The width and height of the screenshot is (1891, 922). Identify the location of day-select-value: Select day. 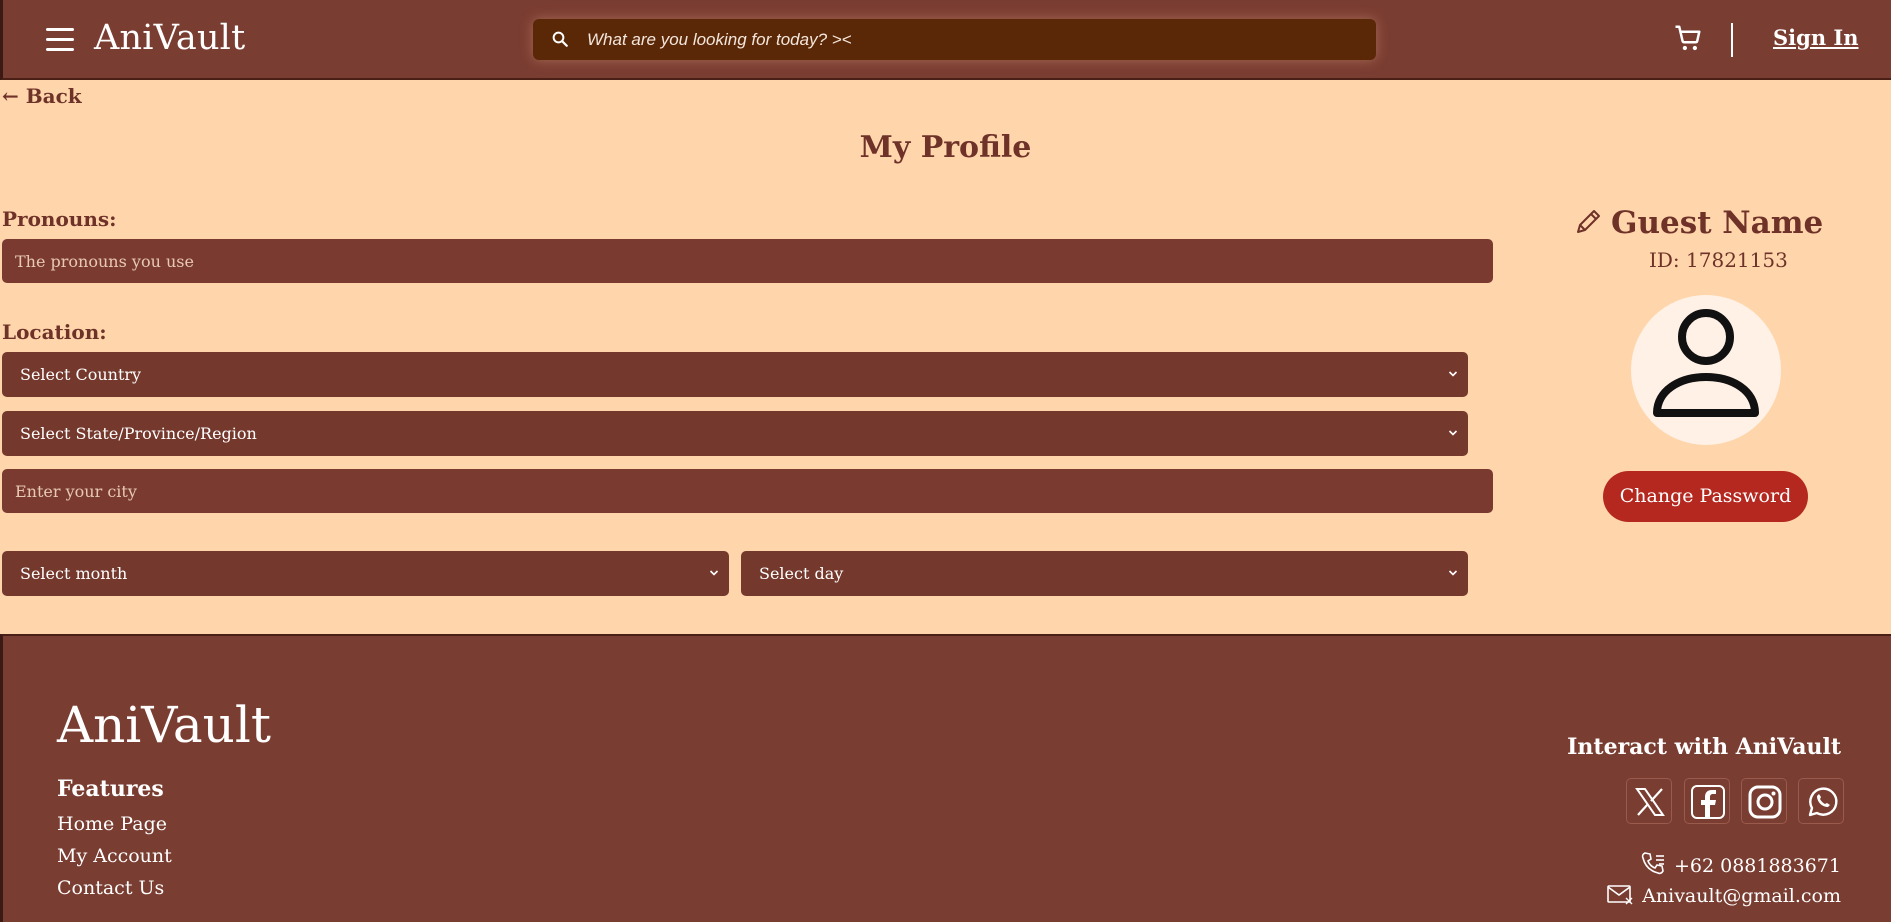
(801, 573).